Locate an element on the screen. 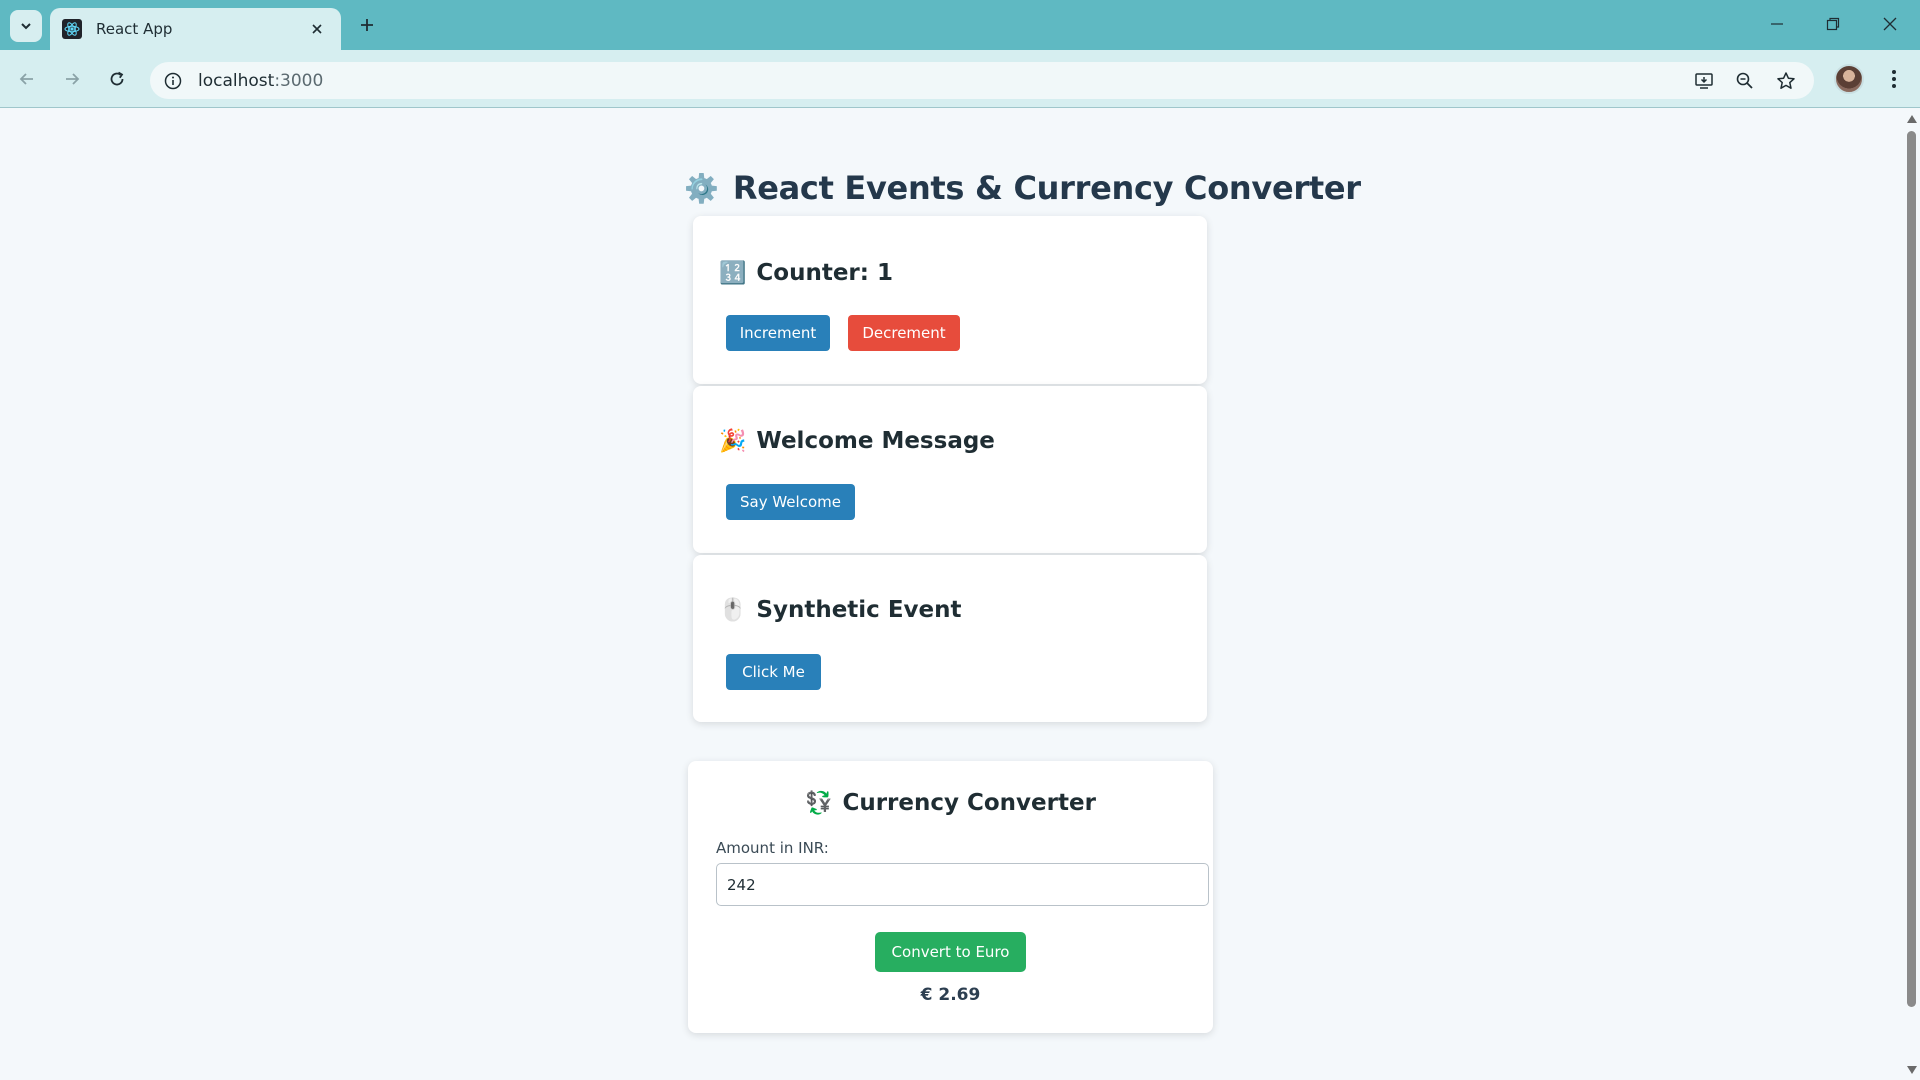 The image size is (1920, 1080). zoom-icon is located at coordinates (1745, 81).